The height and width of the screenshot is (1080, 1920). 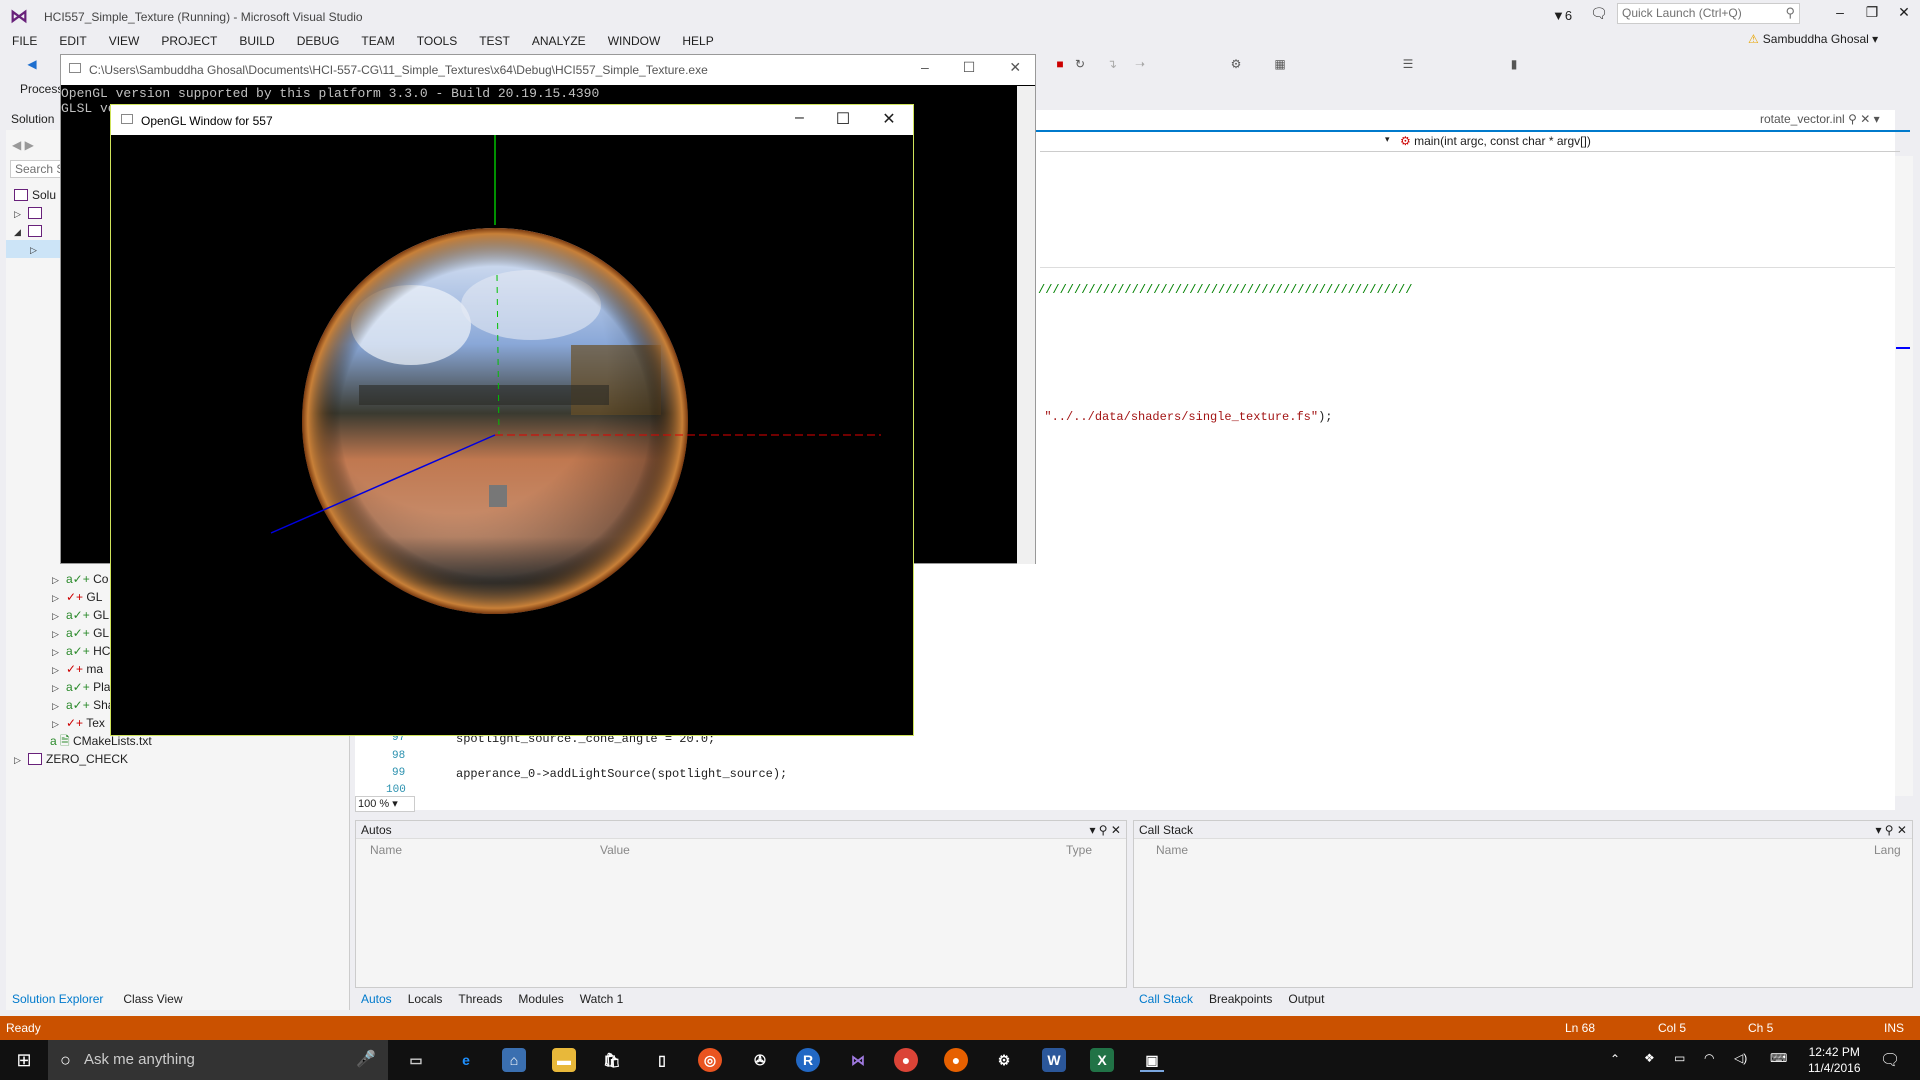 I want to click on tree-item: ▷ ✓+ Tex, so click(x=78, y=723).